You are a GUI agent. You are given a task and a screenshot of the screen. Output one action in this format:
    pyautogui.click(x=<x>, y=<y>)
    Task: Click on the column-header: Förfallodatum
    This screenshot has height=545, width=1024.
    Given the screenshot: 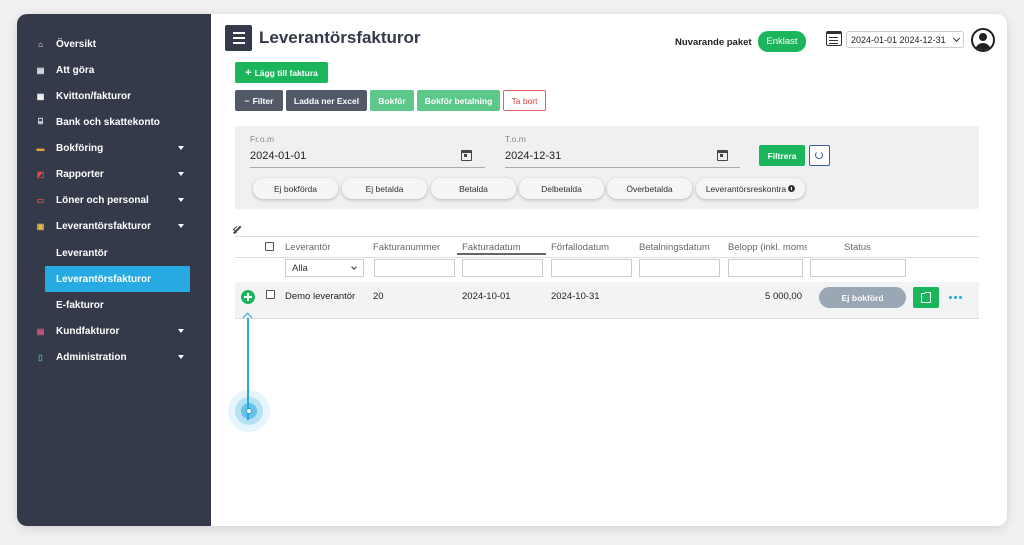 What is the action you would take?
    pyautogui.click(x=593, y=247)
    